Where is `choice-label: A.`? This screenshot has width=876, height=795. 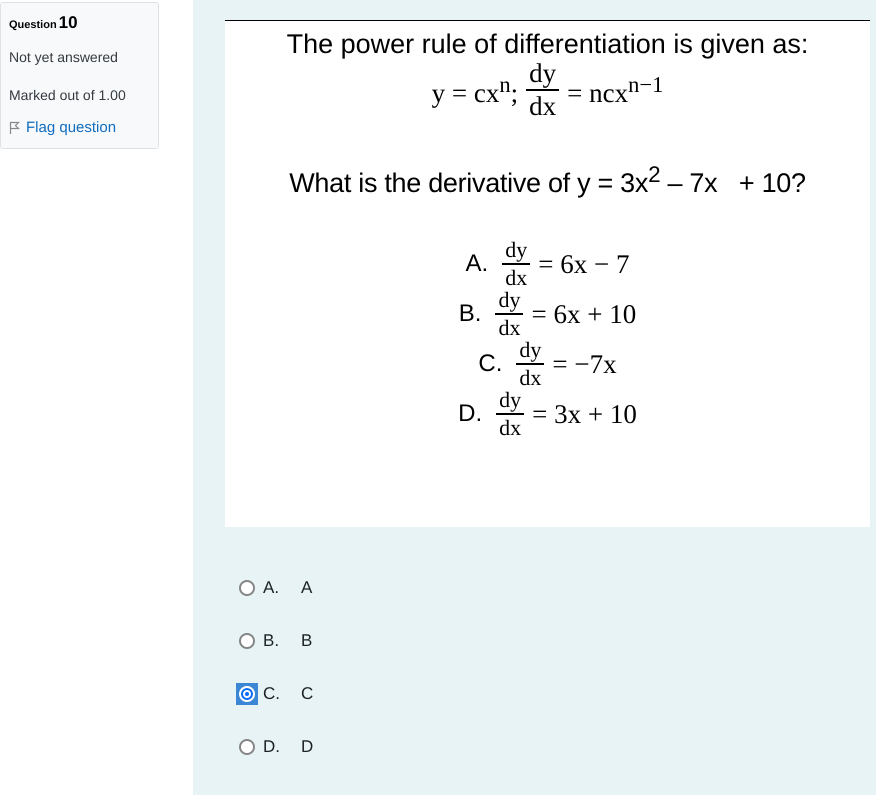
choice-label: A. is located at coordinates (477, 264).